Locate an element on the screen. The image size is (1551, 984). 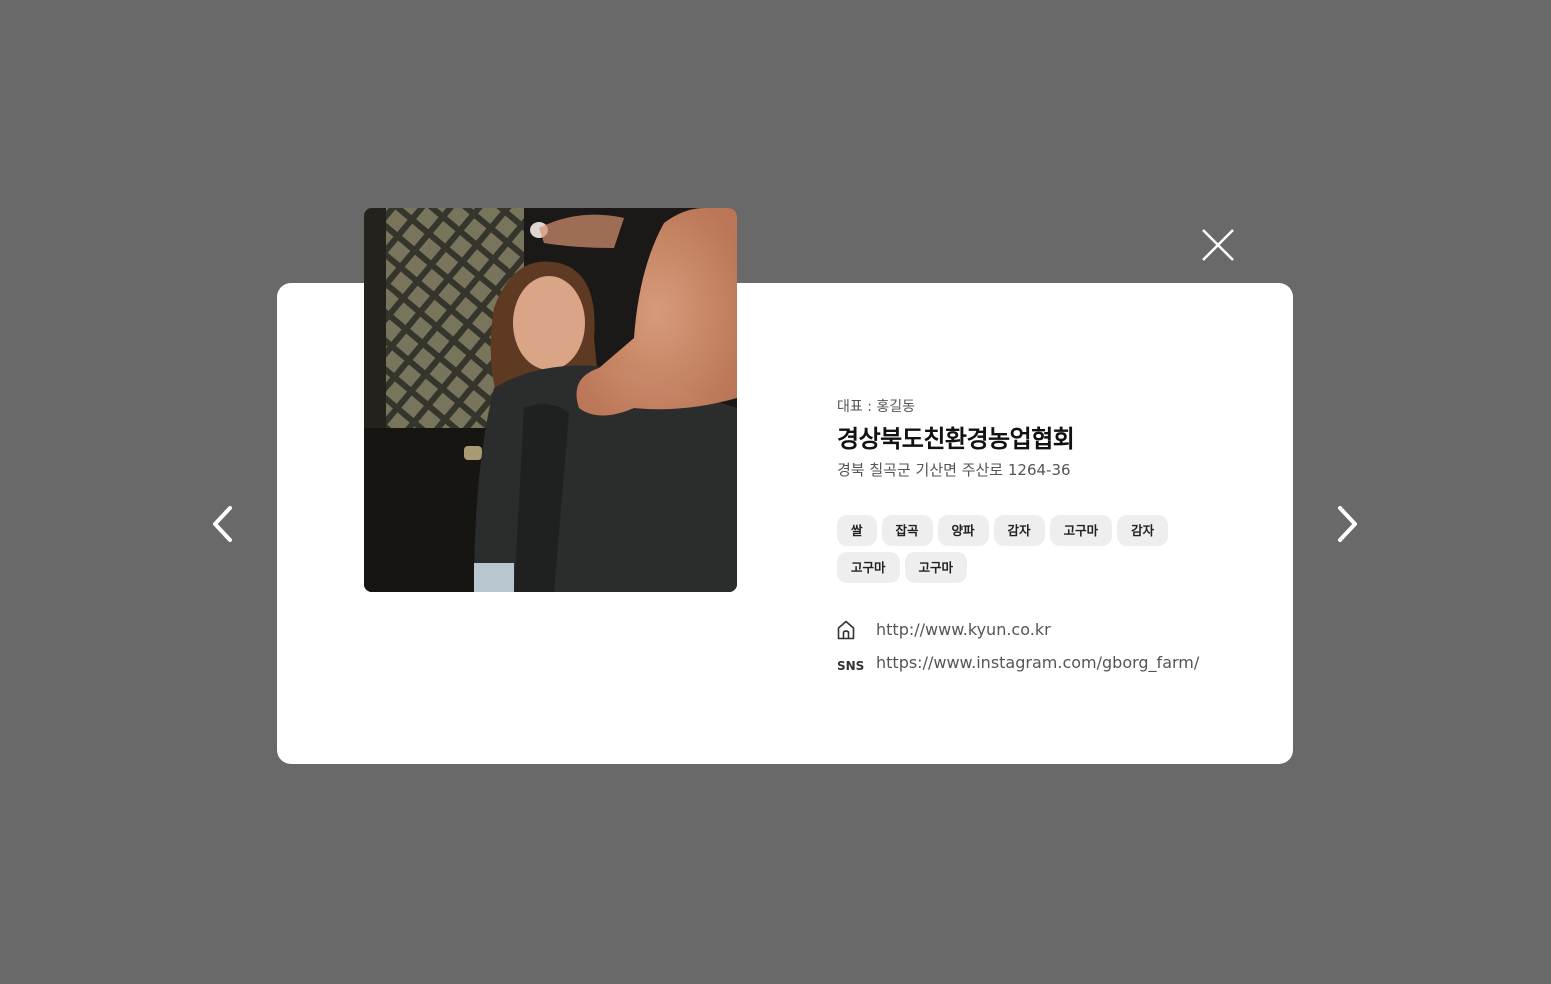
product-tag: 잡곡 is located at coordinates (907, 530).